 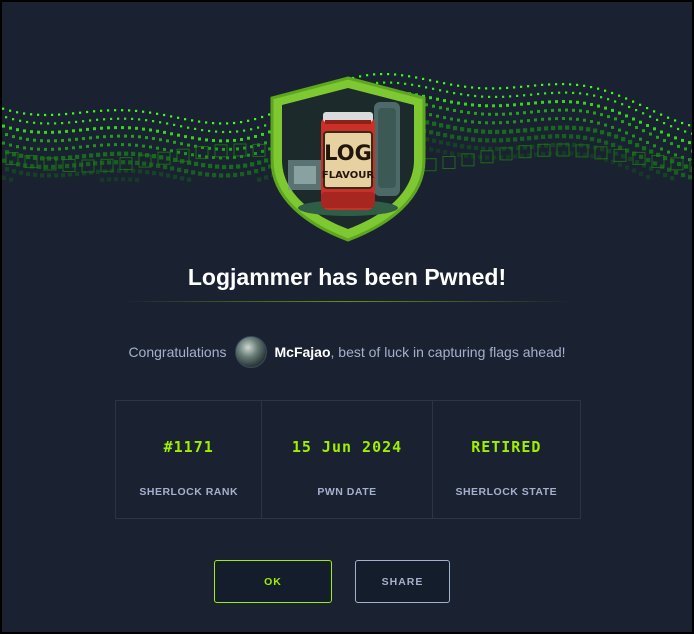 I want to click on avatar, so click(x=250, y=352).